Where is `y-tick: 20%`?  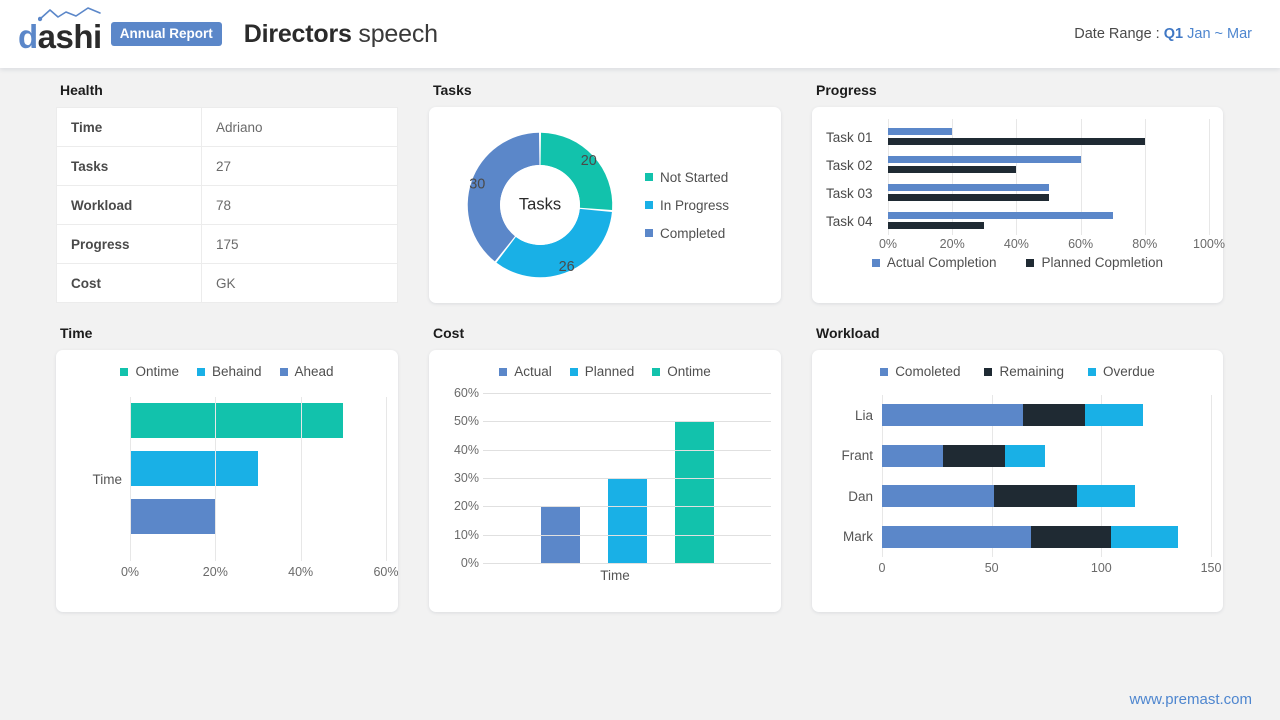
y-tick: 20% is located at coordinates (466, 506).